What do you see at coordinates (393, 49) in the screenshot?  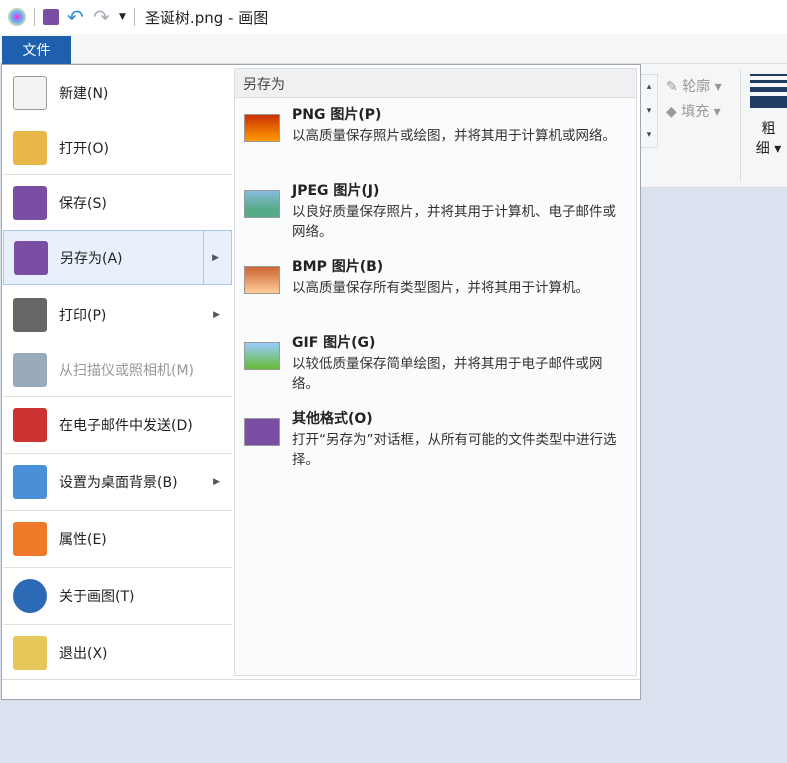 I see `ribbon-tabs` at bounding box center [393, 49].